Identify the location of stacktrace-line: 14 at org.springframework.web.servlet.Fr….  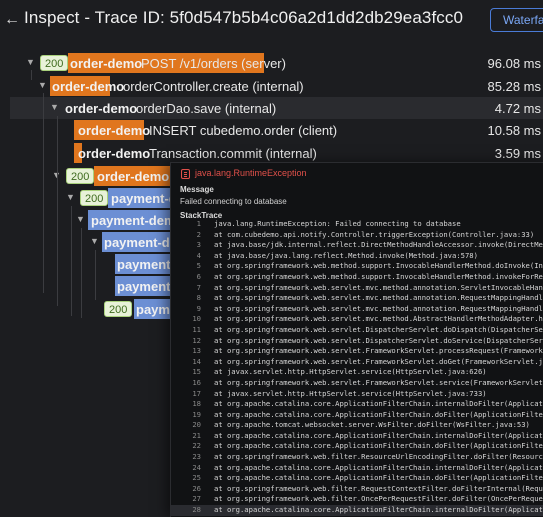
(357, 362).